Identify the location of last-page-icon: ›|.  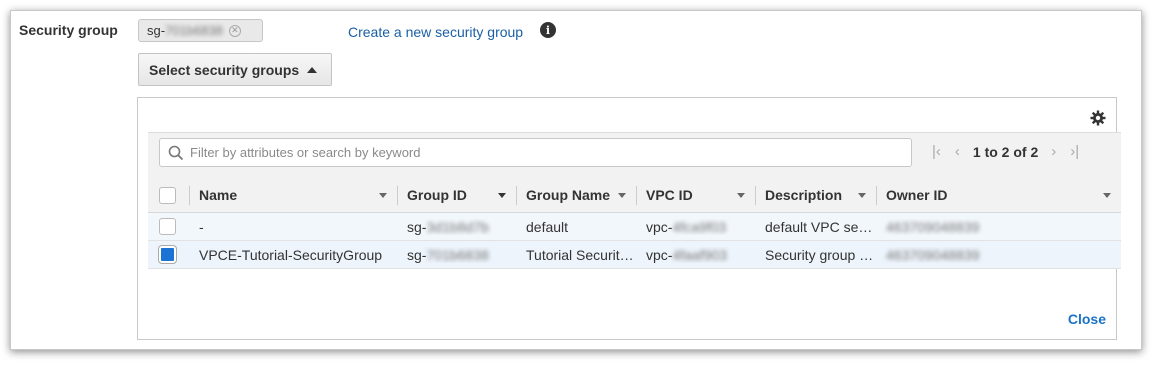
(1074, 151).